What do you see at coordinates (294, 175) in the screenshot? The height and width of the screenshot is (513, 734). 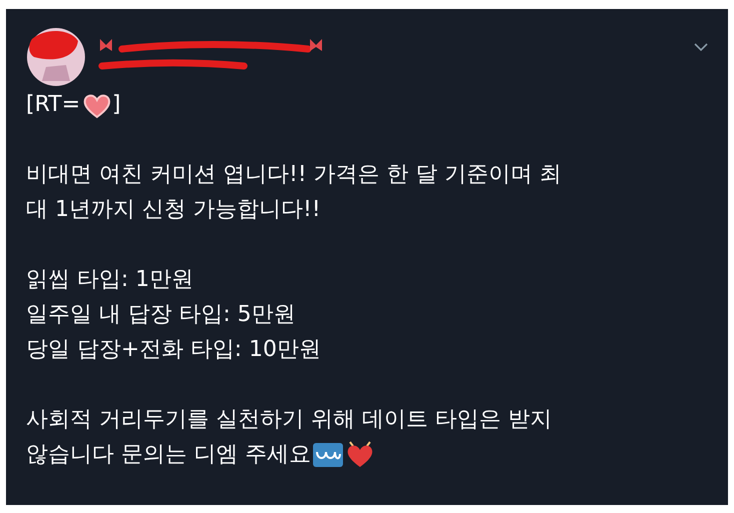 I see `tweet-text: 비대면 여친 커미션 엽니다!! 가격은 한 달 기준이며 최` at bounding box center [294, 175].